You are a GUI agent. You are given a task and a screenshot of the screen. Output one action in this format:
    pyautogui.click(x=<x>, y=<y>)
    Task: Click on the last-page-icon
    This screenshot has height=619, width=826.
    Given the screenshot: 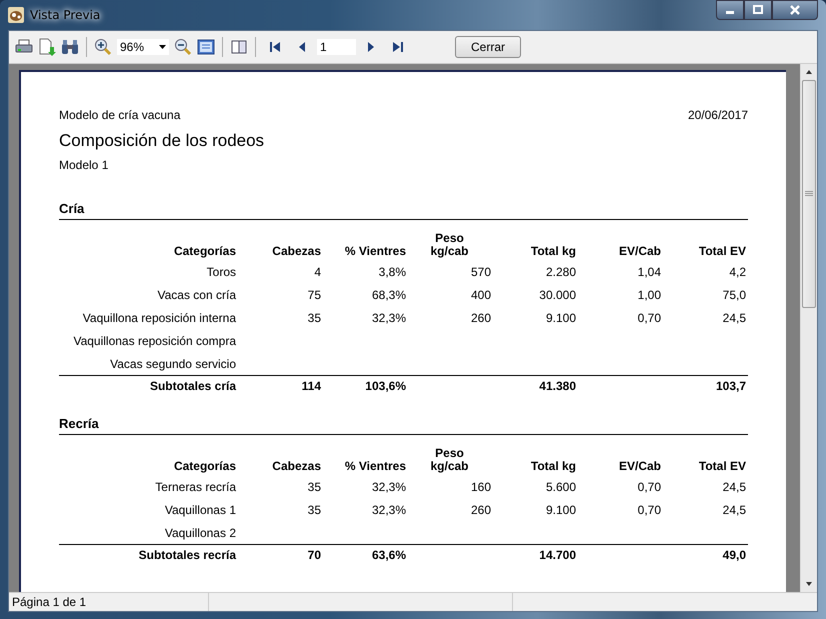 What is the action you would take?
    pyautogui.click(x=398, y=47)
    